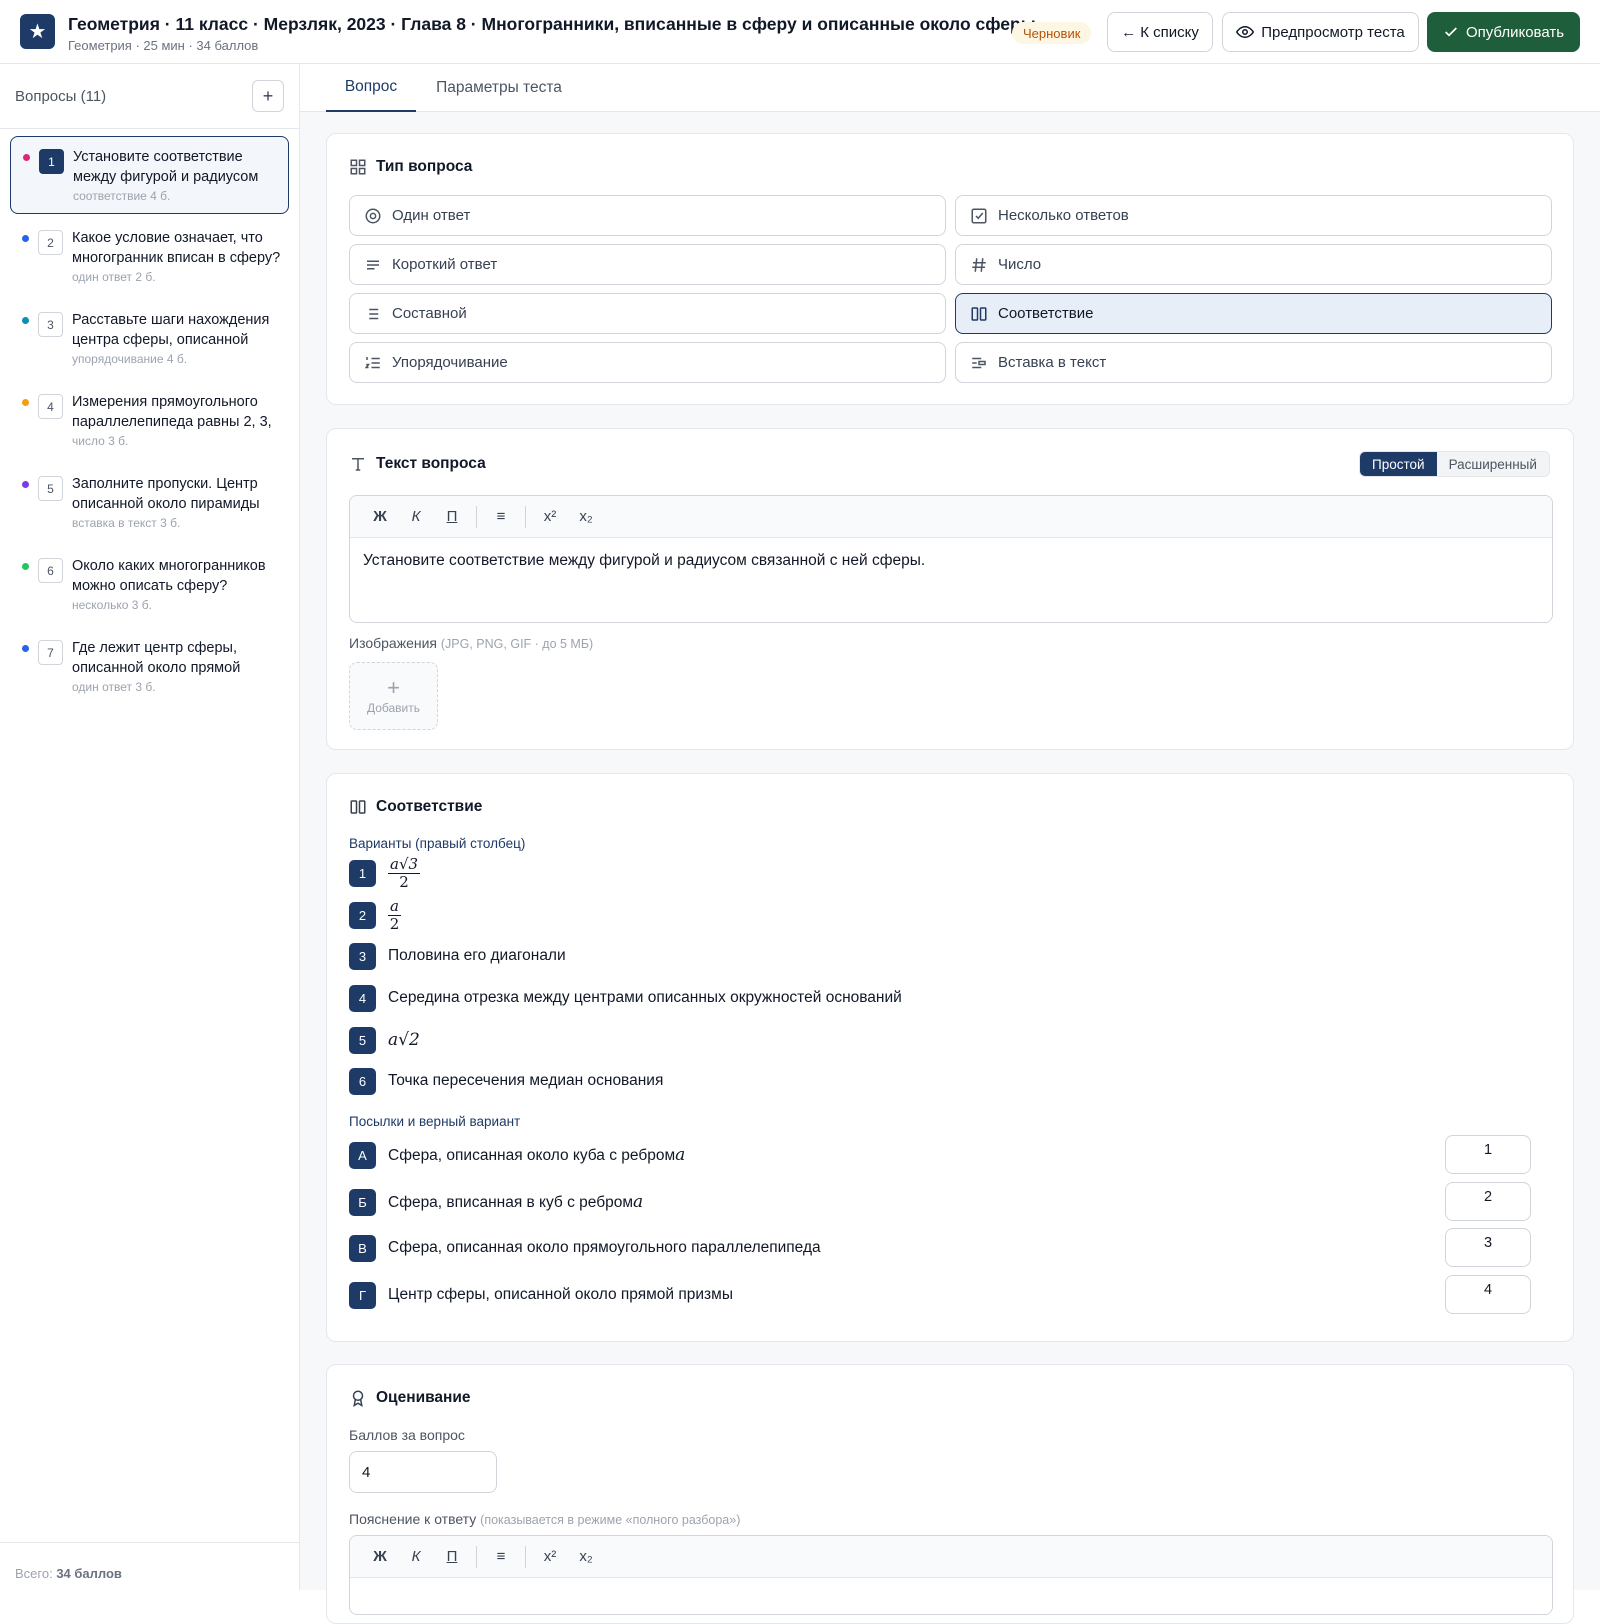 Image resolution: width=1600 pixels, height=1624 pixels. I want to click on question-meta: несколько 3 б., so click(112, 605).